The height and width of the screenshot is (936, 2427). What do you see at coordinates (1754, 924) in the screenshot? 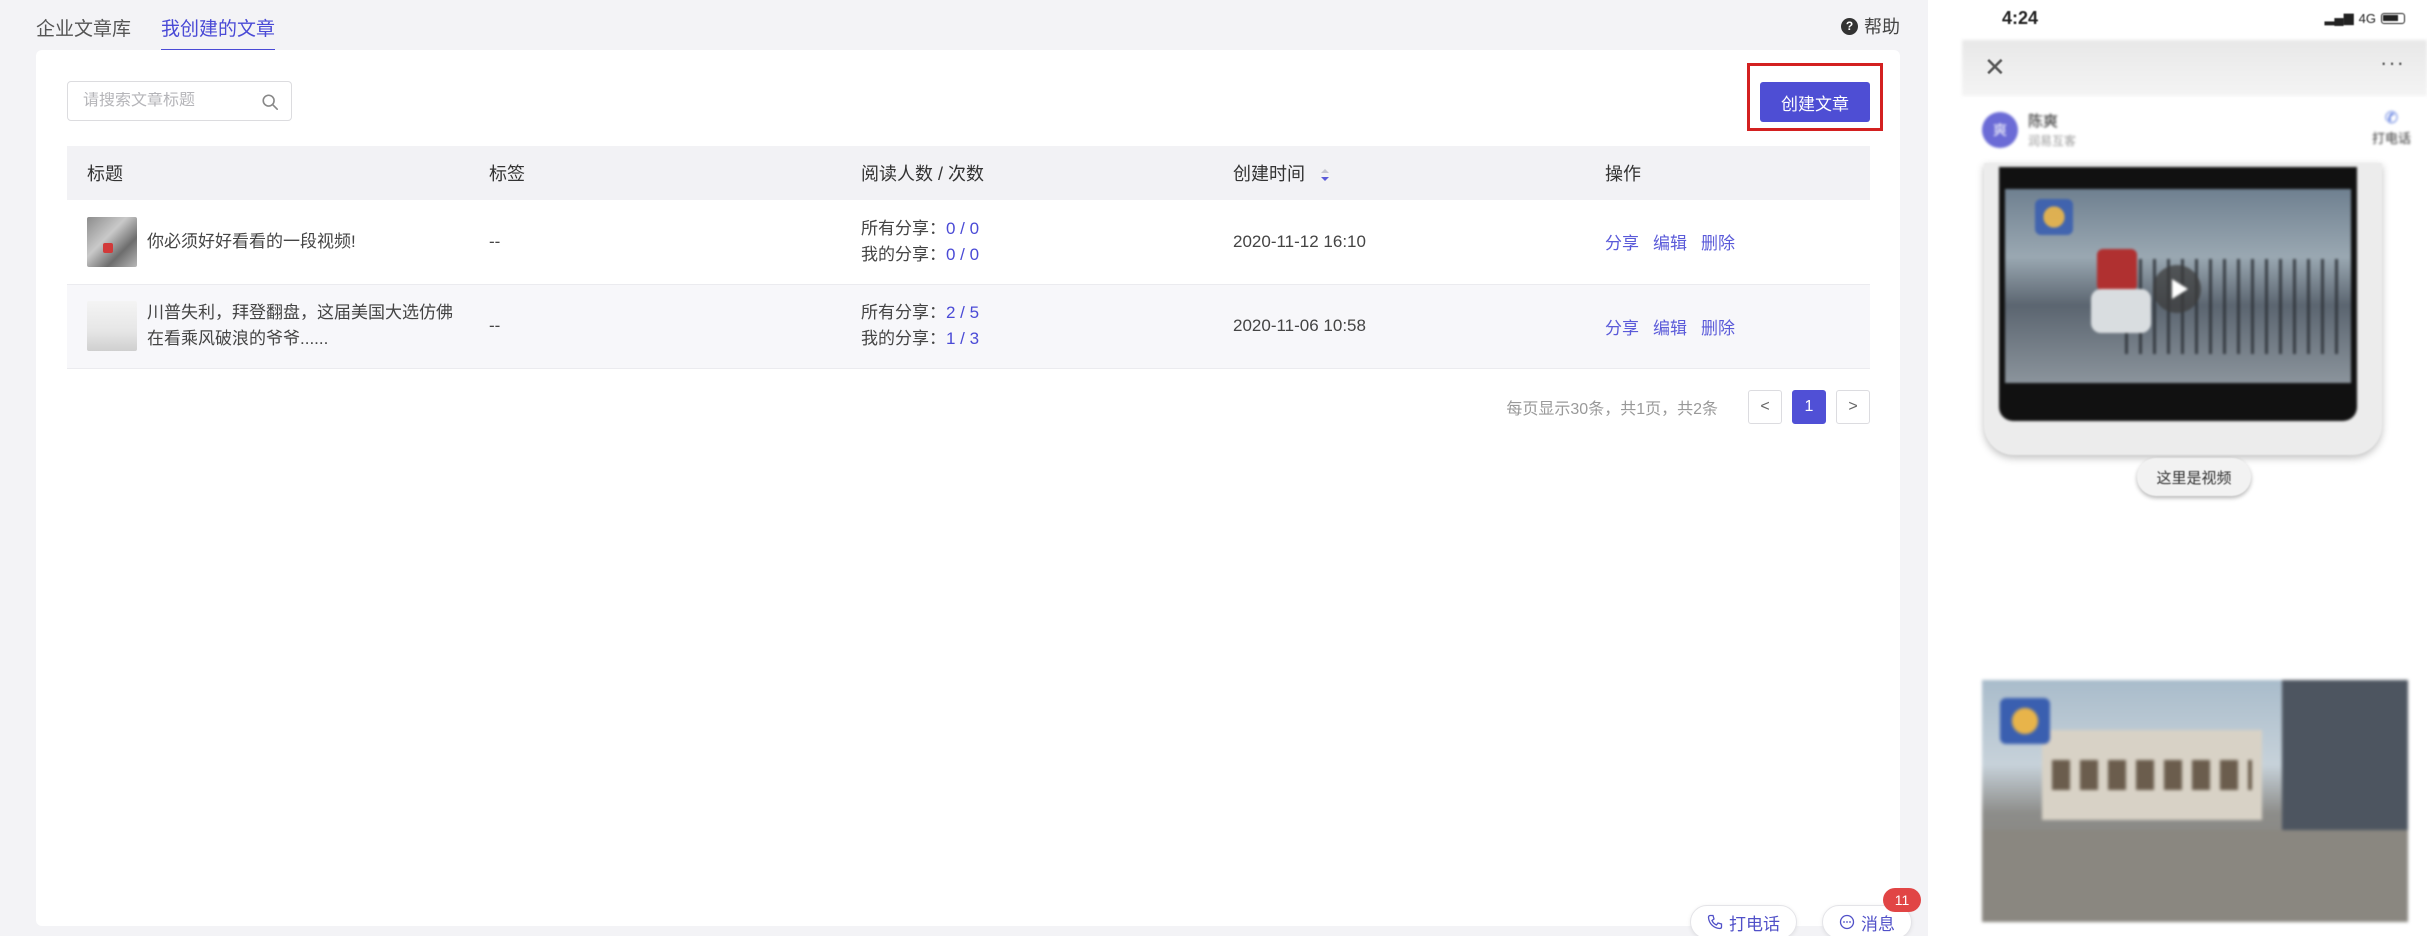
I see `call-float-label: 打电话` at bounding box center [1754, 924].